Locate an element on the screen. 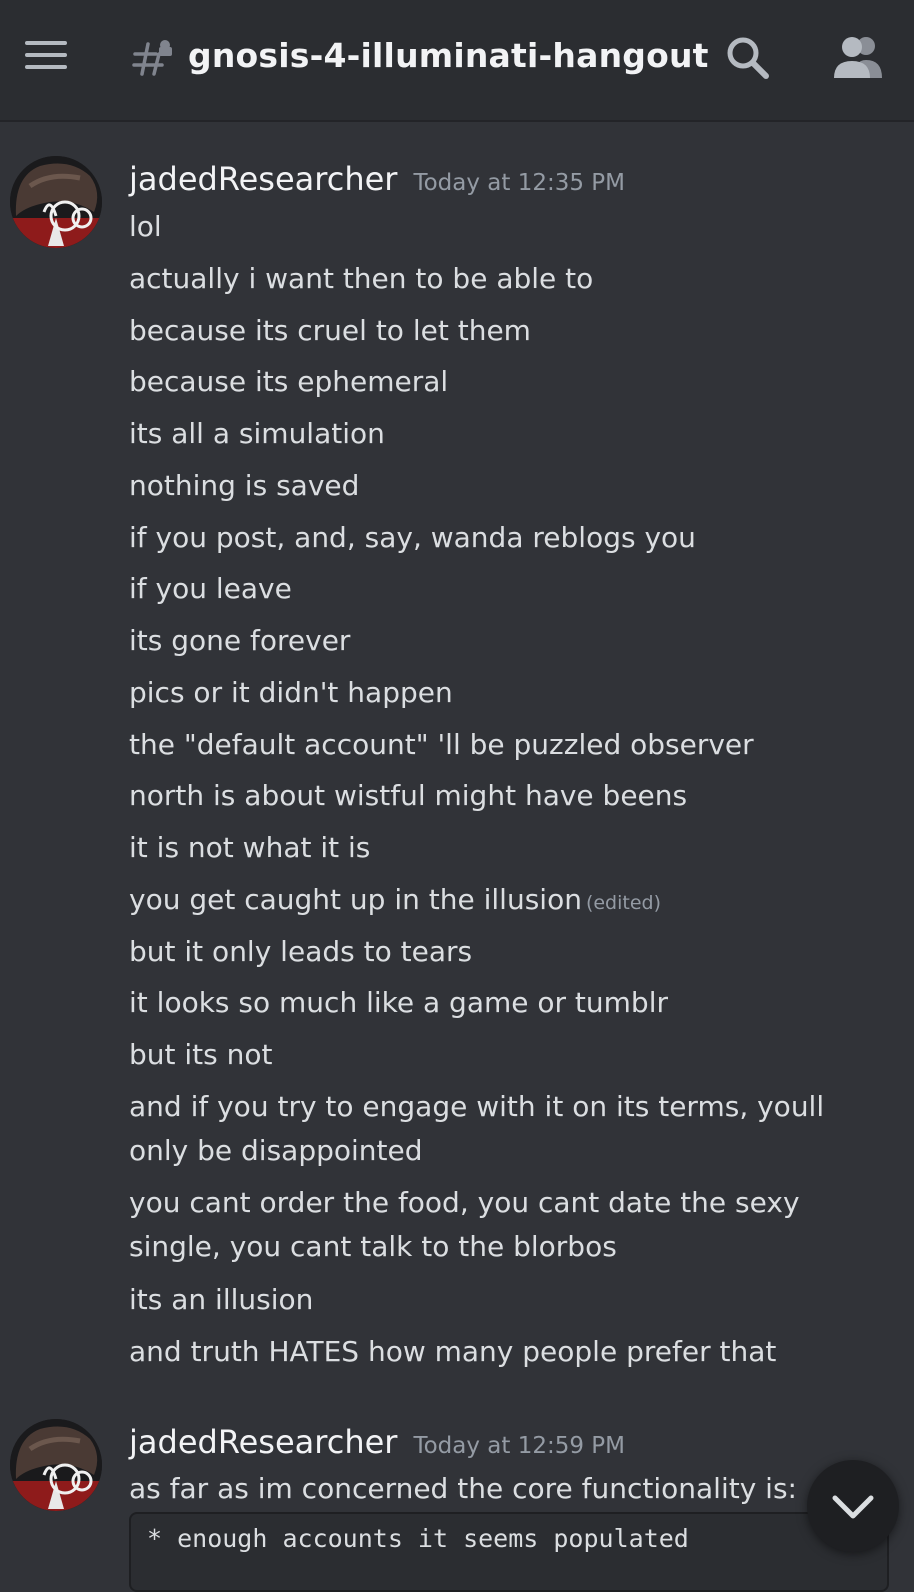 The width and height of the screenshot is (914, 1592). chevron-down-icon is located at coordinates (853, 1507).